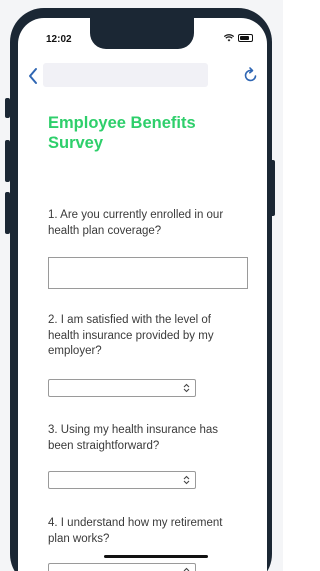 Image resolution: width=320 pixels, height=571 pixels. What do you see at coordinates (125, 75) in the screenshot?
I see `url-field` at bounding box center [125, 75].